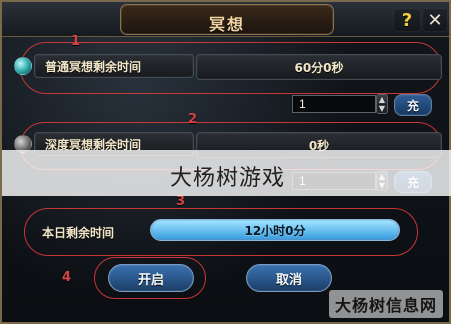 The image size is (451, 324). I want to click on daily-remaining-bar: 12小时0分, so click(275, 230).